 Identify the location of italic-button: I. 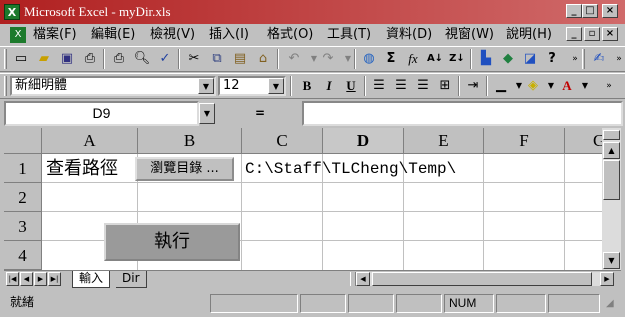
(329, 86).